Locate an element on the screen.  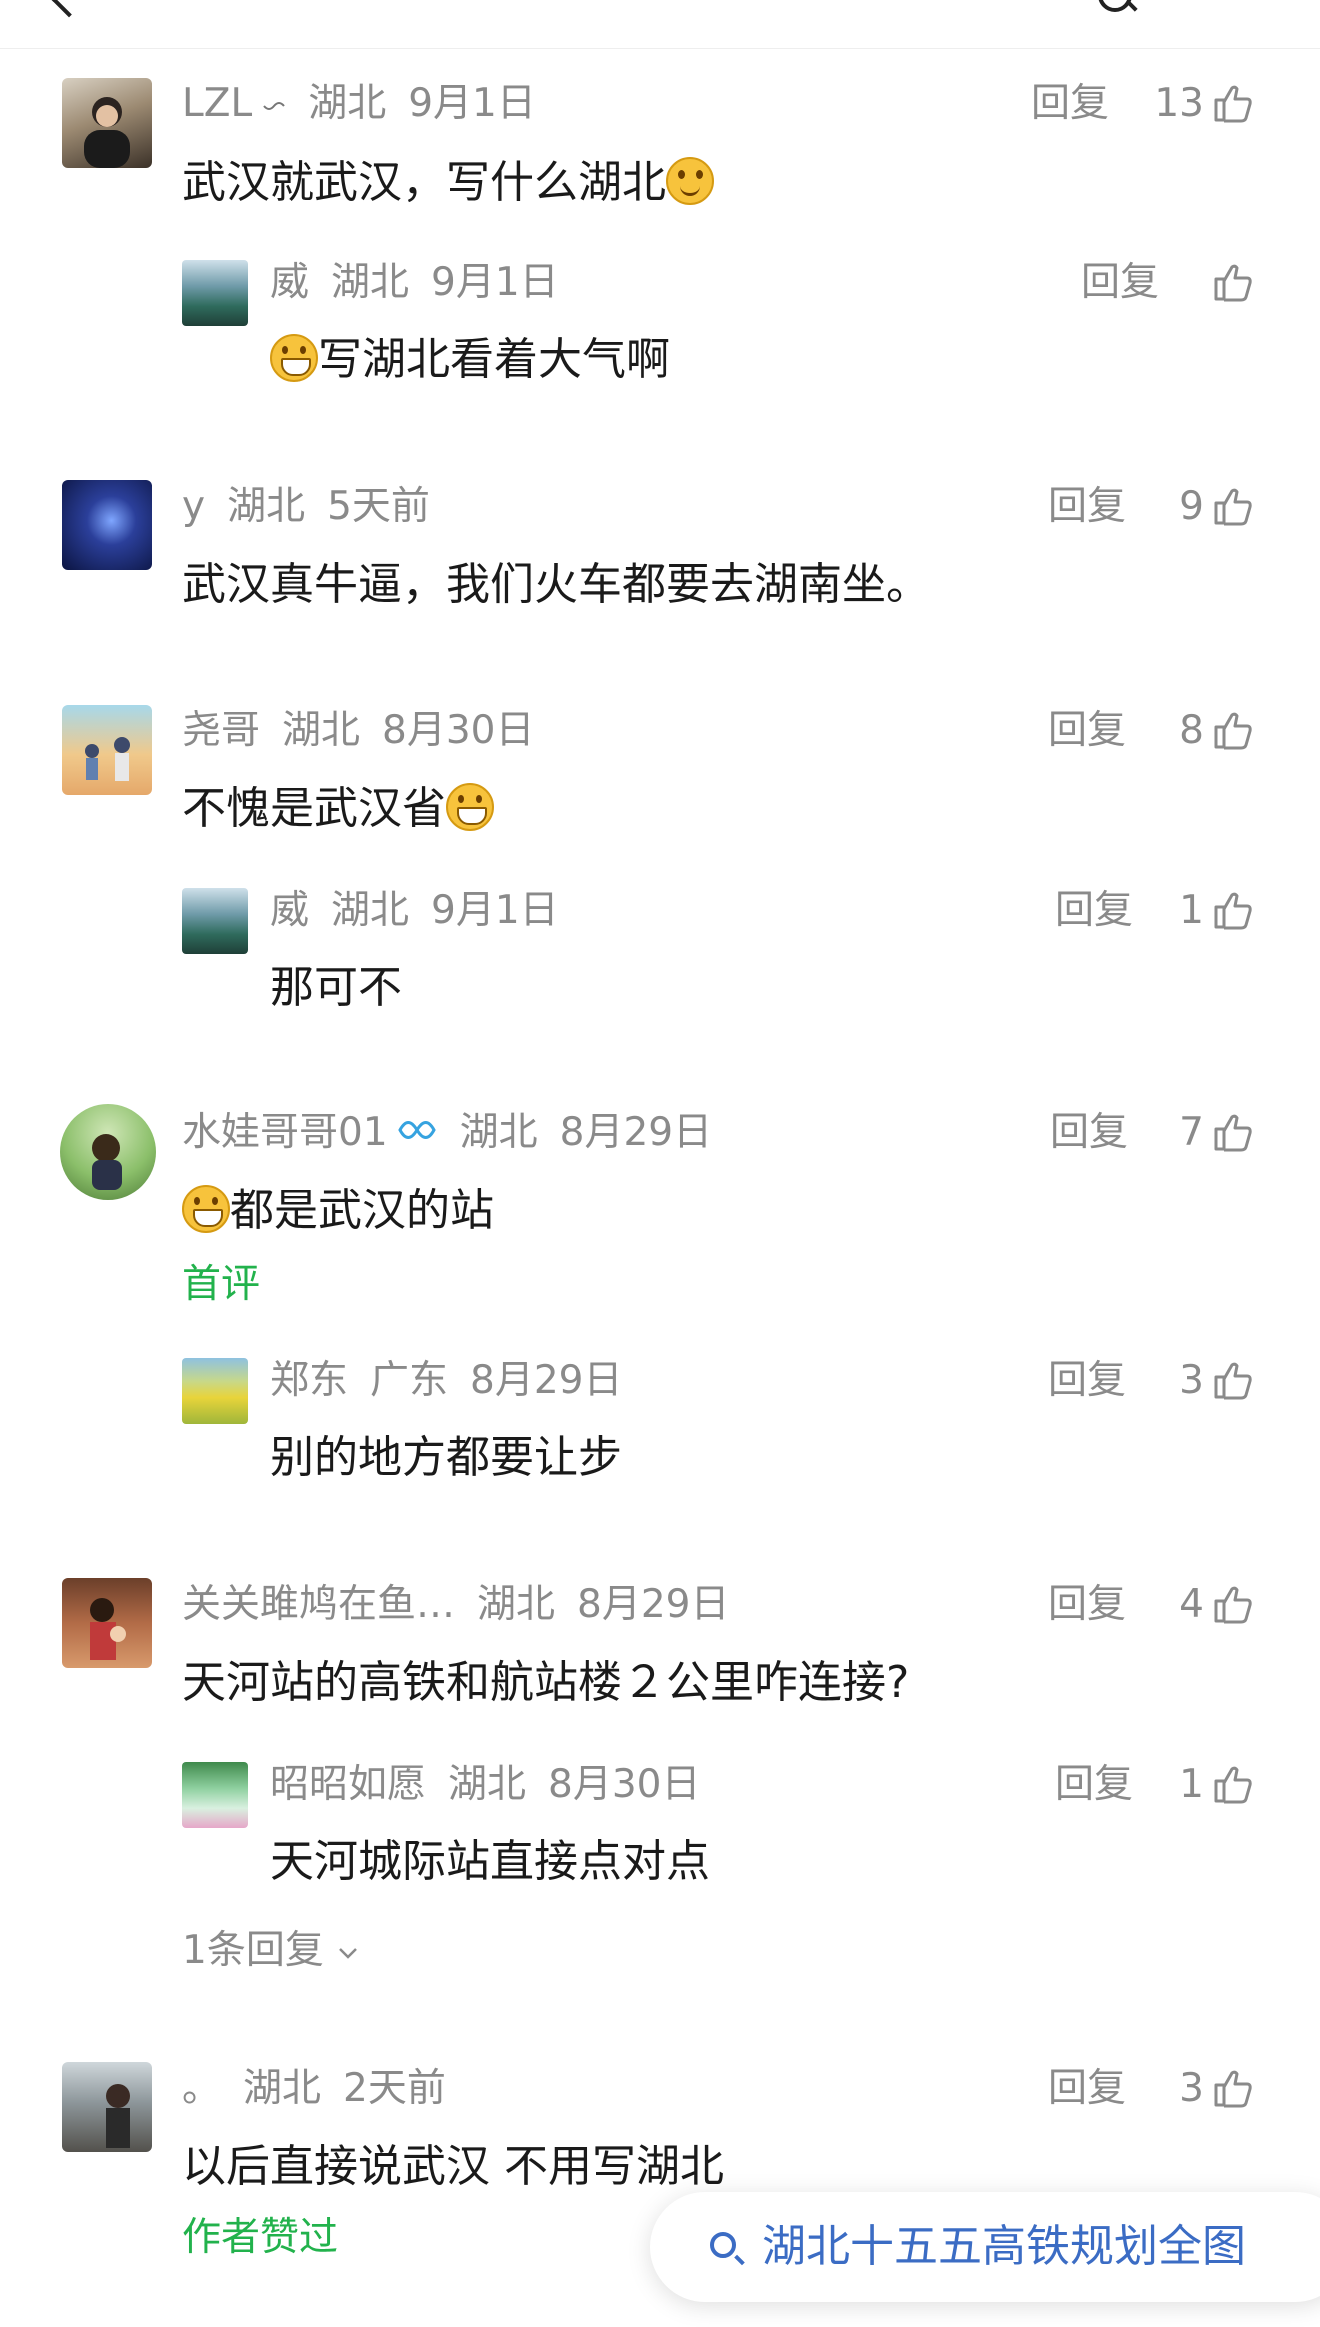
chevron-down-icon is located at coordinates (348, 1953).